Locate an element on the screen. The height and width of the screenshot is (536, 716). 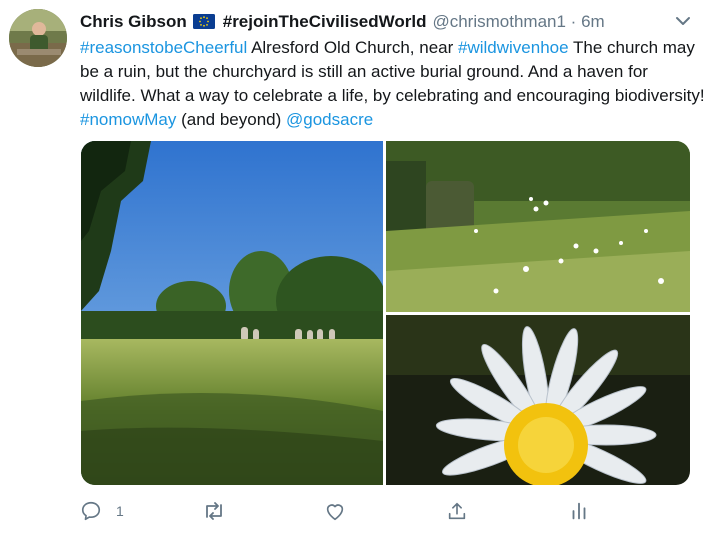
like-icon is located at coordinates (335, 511).